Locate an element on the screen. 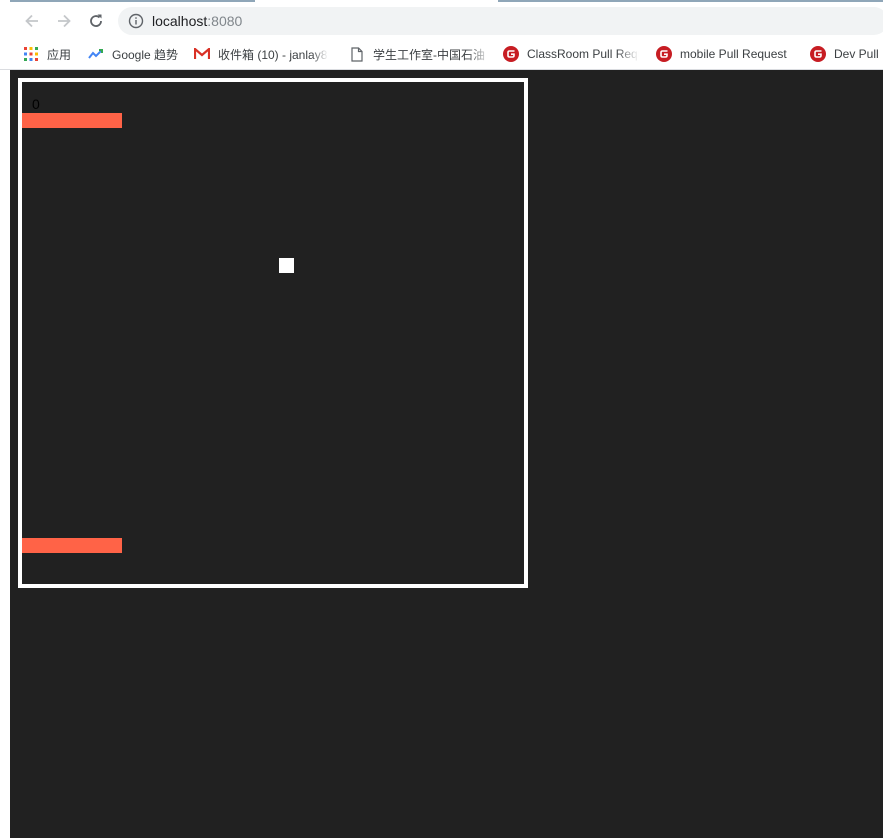  bookmark-classroom-pull-requests: ClassRoom Pull Requ is located at coordinates (571, 54).